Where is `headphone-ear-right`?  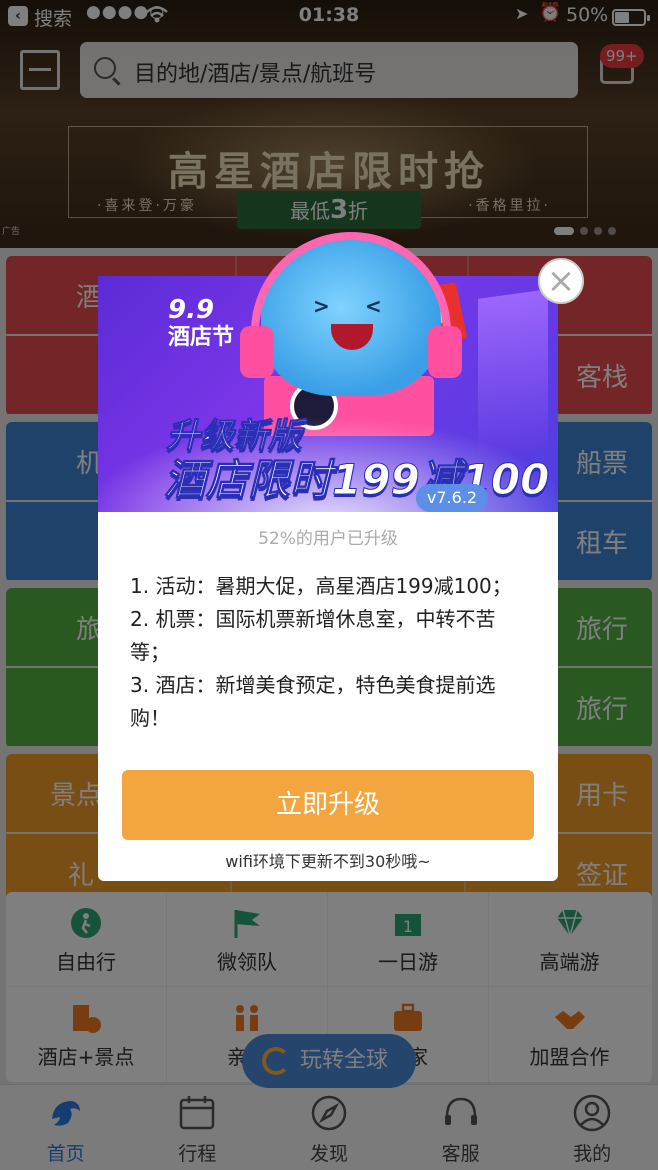
headphone-ear-right is located at coordinates (445, 352).